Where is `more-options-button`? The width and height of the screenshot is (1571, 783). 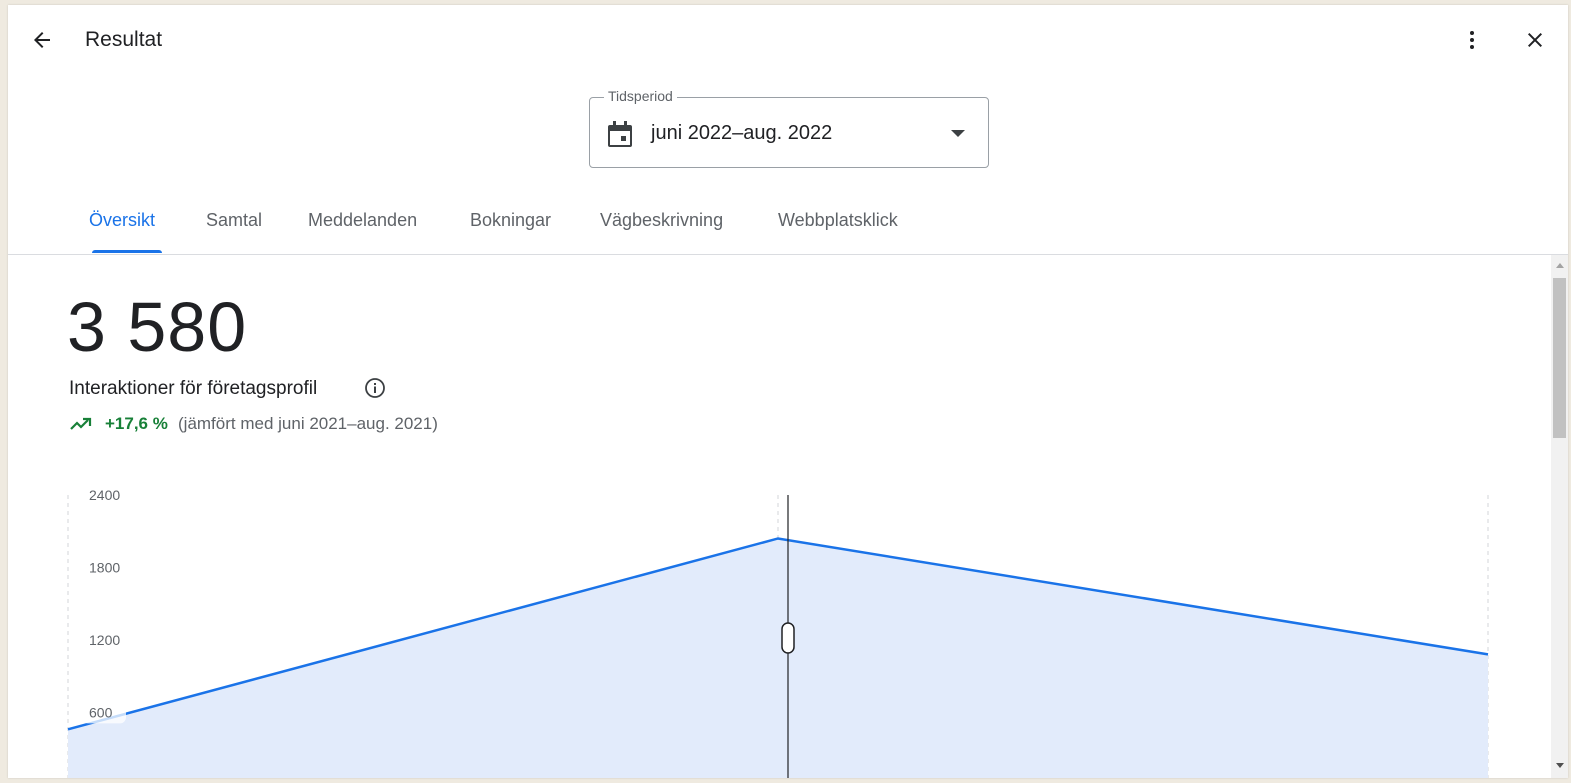 more-options-button is located at coordinates (1472, 40).